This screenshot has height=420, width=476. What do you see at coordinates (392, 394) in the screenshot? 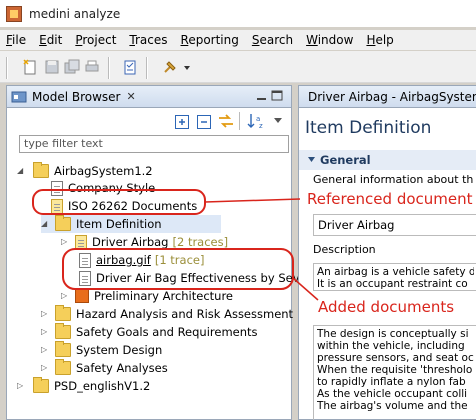
I see `description-line: As the vehicle occupant colli` at bounding box center [392, 394].